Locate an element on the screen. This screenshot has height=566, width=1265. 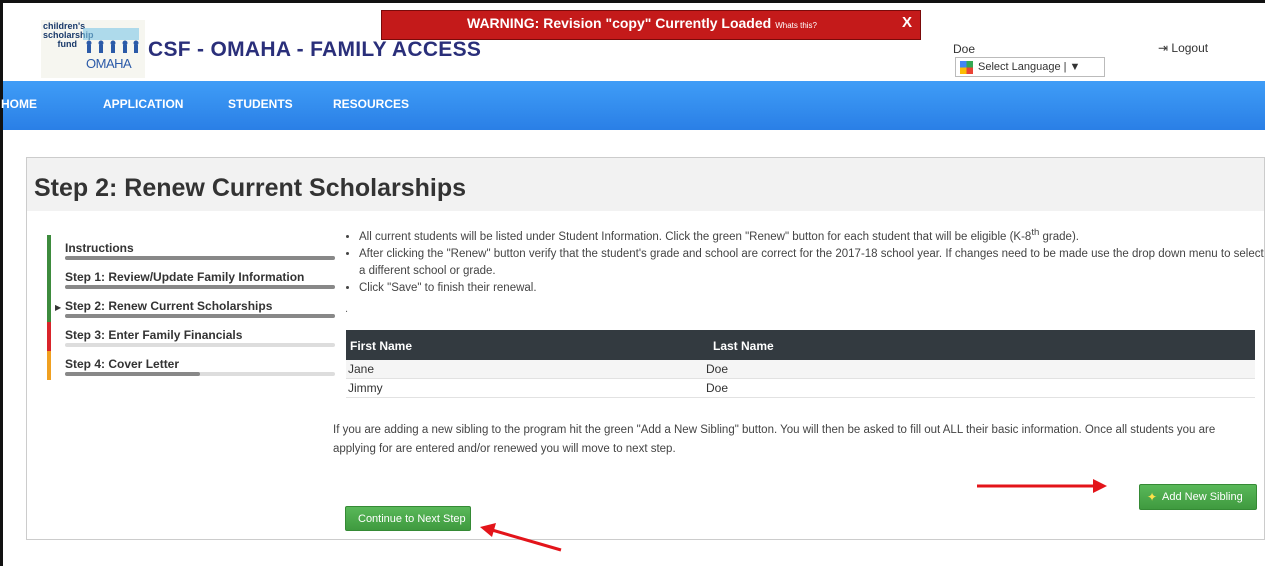
logout-icon: ⇥ is located at coordinates (1163, 48).